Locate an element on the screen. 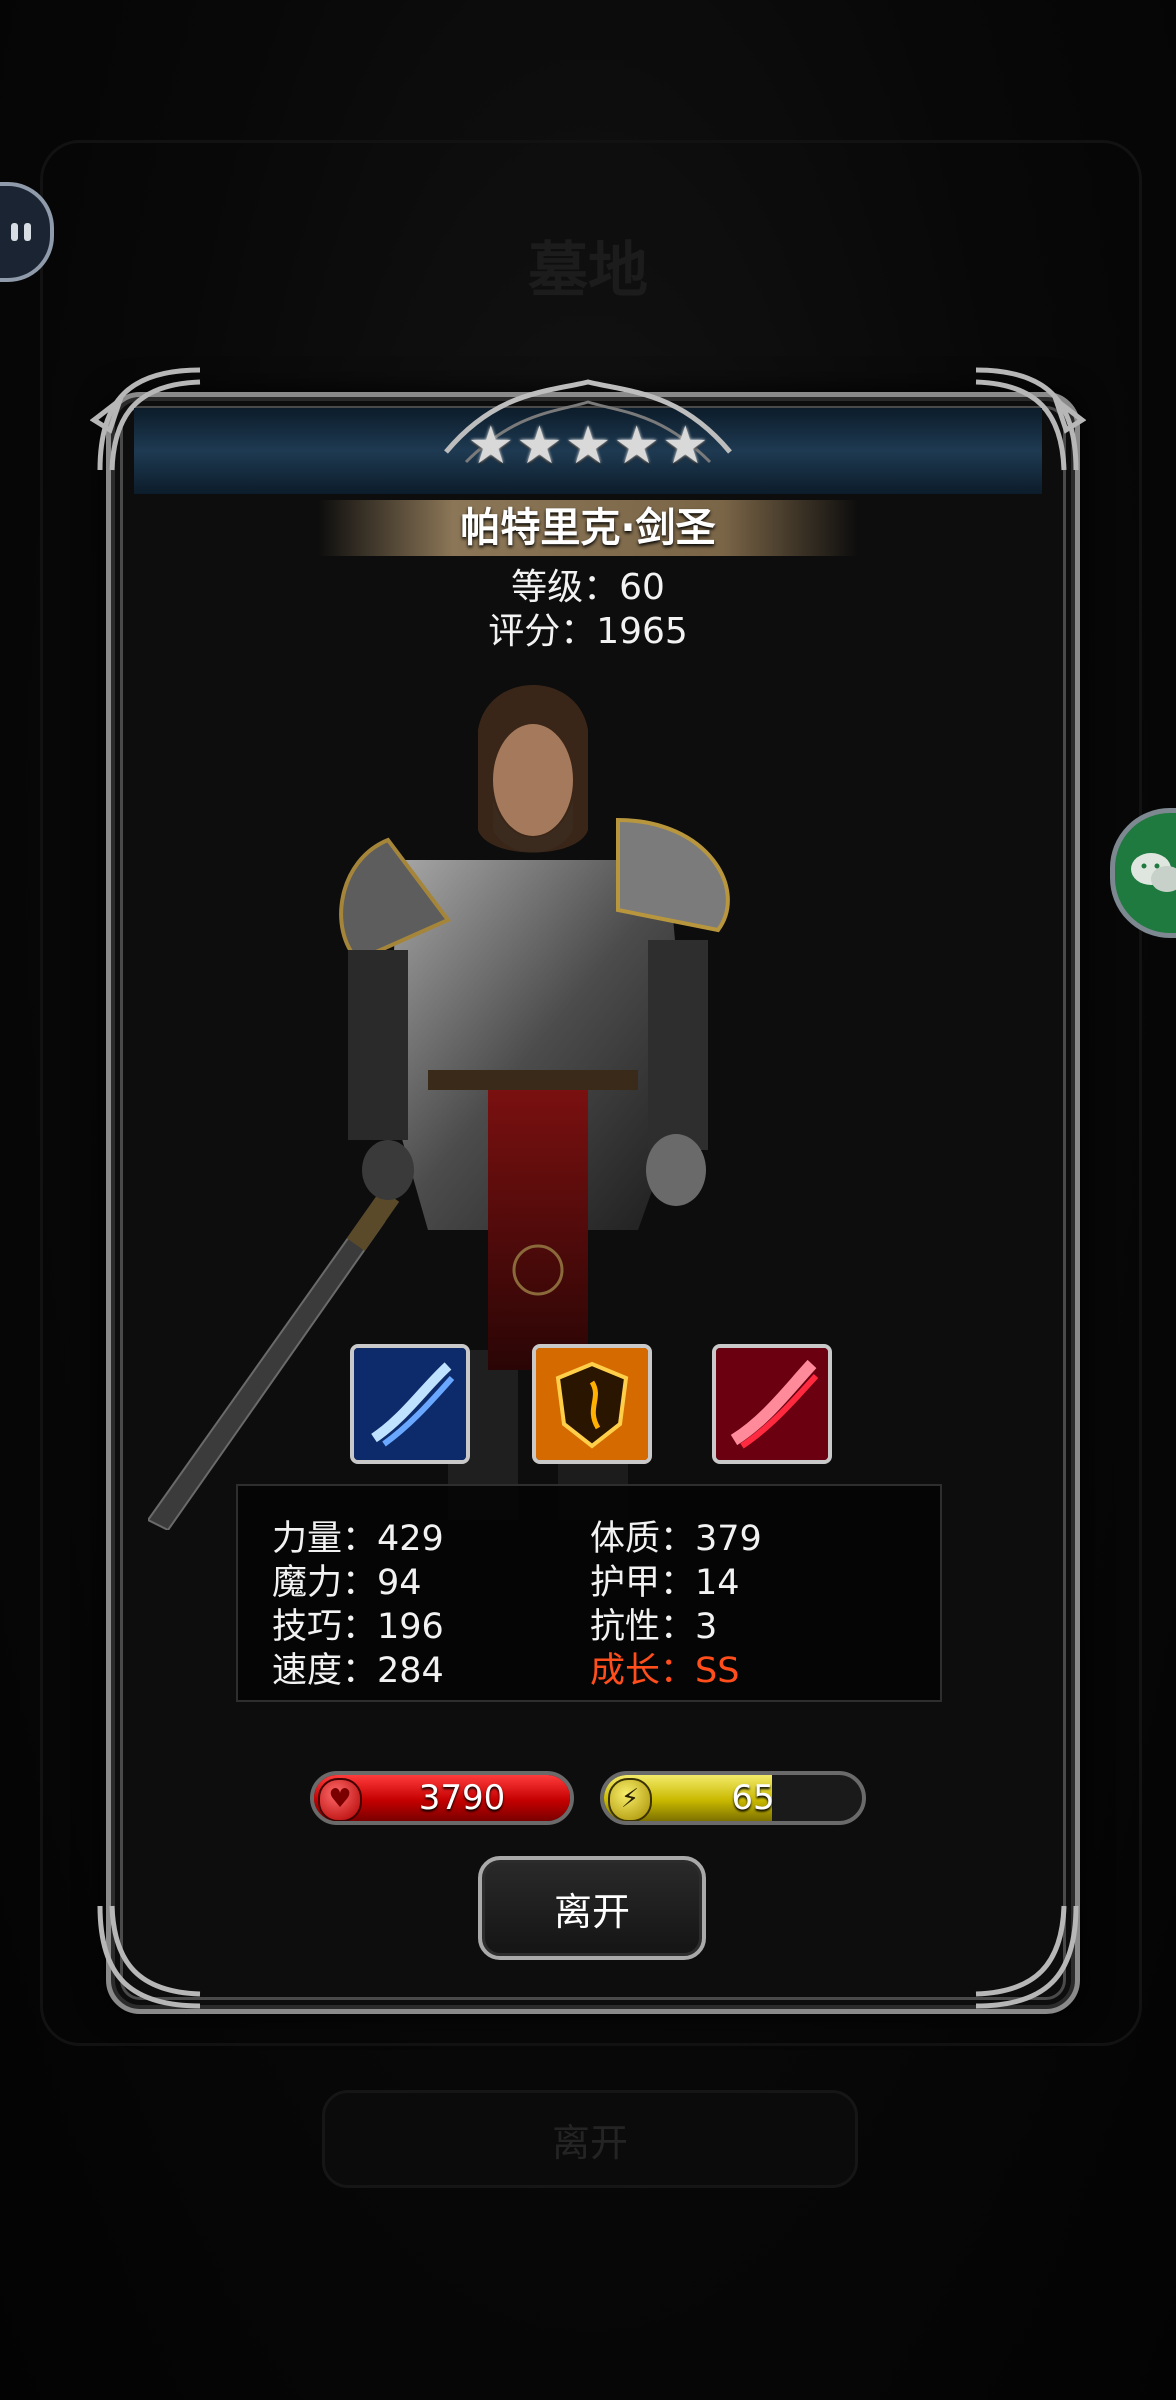  hp-bar: ♥ 3790 is located at coordinates (442, 1798).